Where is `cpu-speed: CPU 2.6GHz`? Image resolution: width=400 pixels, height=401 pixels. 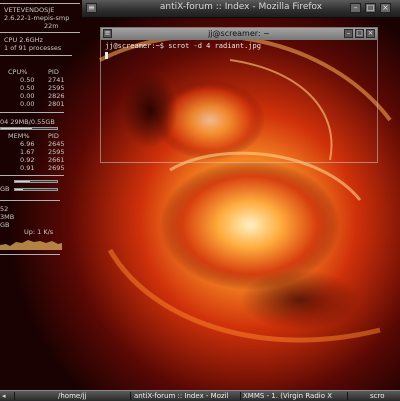 cpu-speed: CPU 2.6GHz is located at coordinates (23, 40).